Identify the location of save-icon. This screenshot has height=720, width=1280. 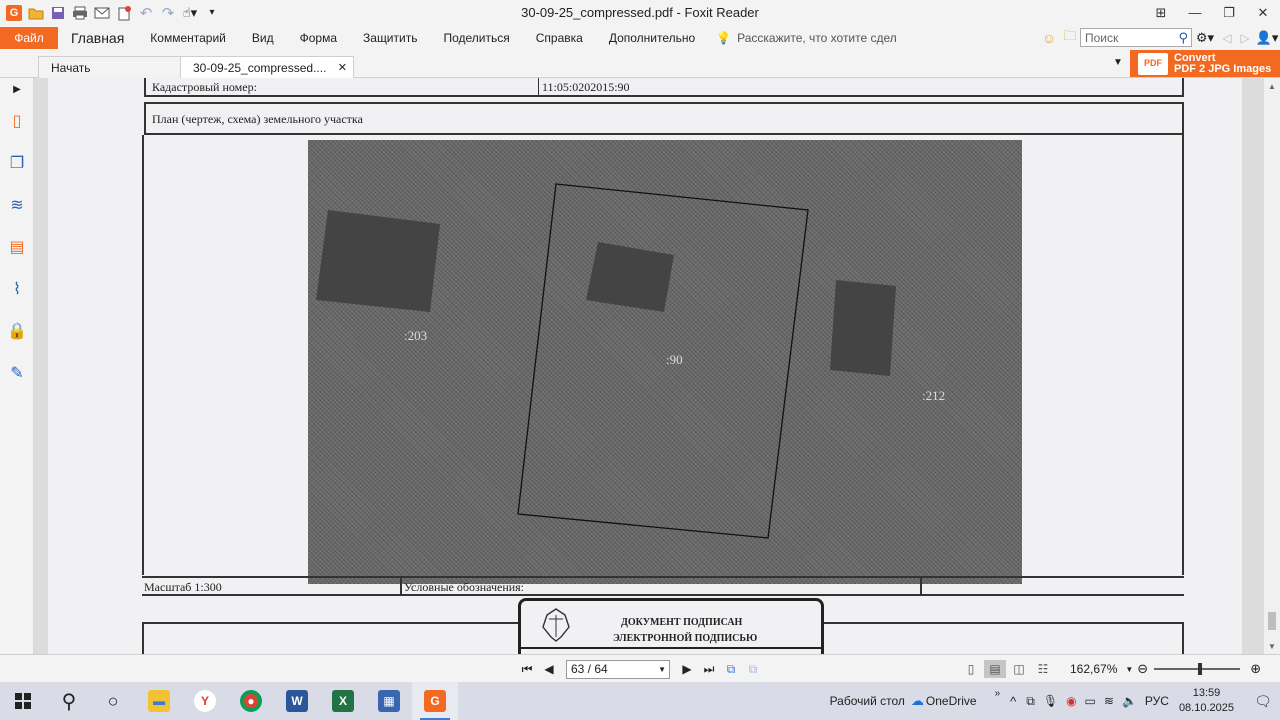
(58, 13).